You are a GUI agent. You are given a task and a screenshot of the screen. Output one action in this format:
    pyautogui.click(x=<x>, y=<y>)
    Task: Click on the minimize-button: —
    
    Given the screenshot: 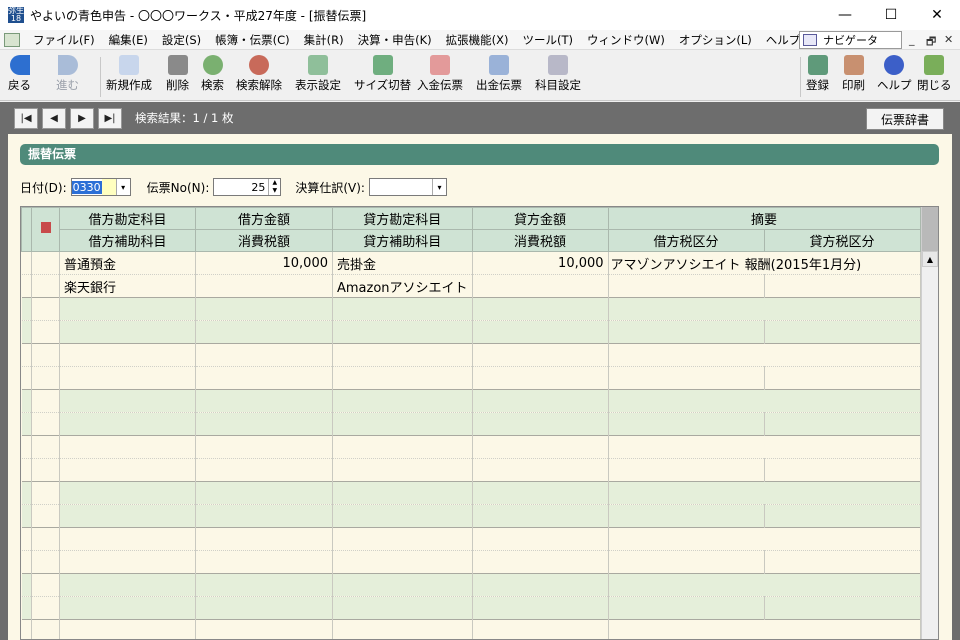 What is the action you would take?
    pyautogui.click(x=845, y=15)
    